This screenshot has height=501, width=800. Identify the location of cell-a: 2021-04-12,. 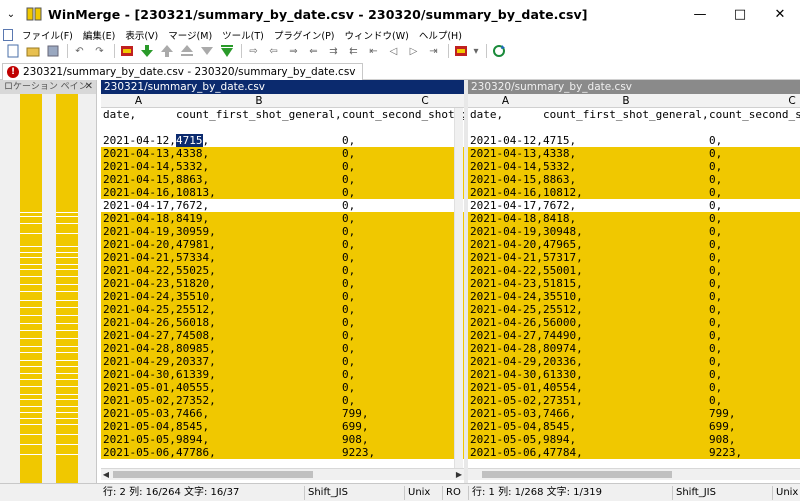
(506, 140).